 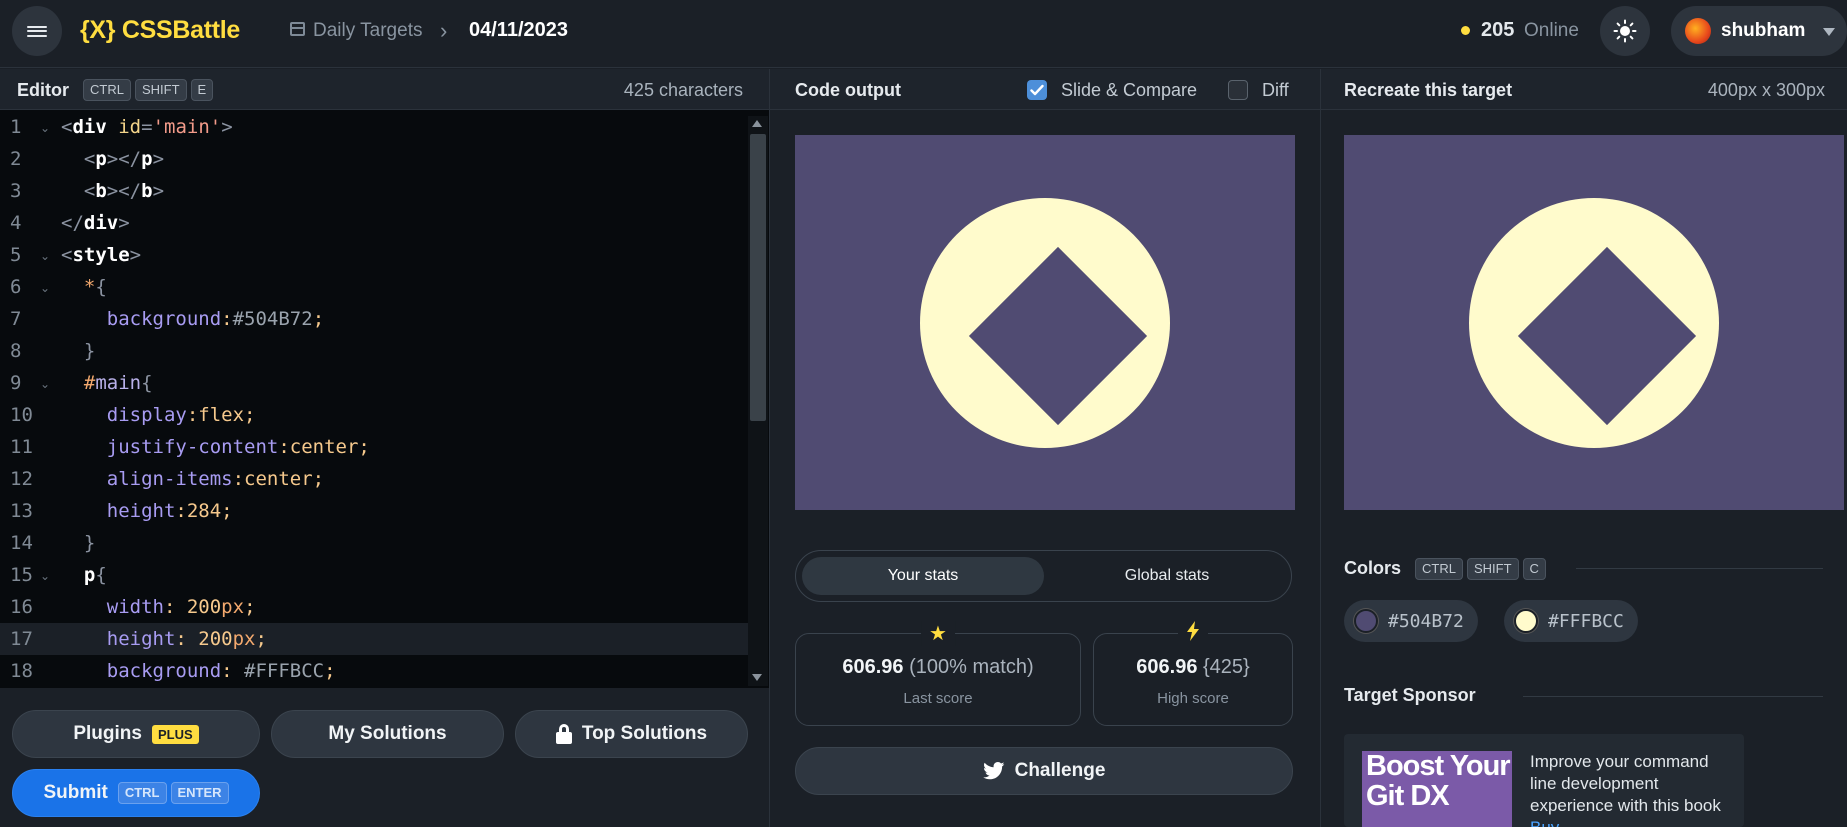 I want to click on last-score-label: Last score, so click(x=938, y=698).